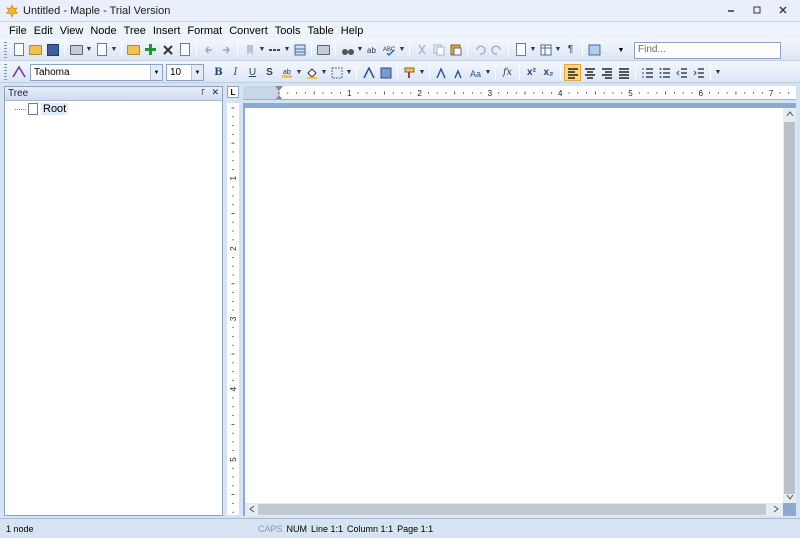  What do you see at coordinates (167, 49) in the screenshot?
I see `delete-node-button` at bounding box center [167, 49].